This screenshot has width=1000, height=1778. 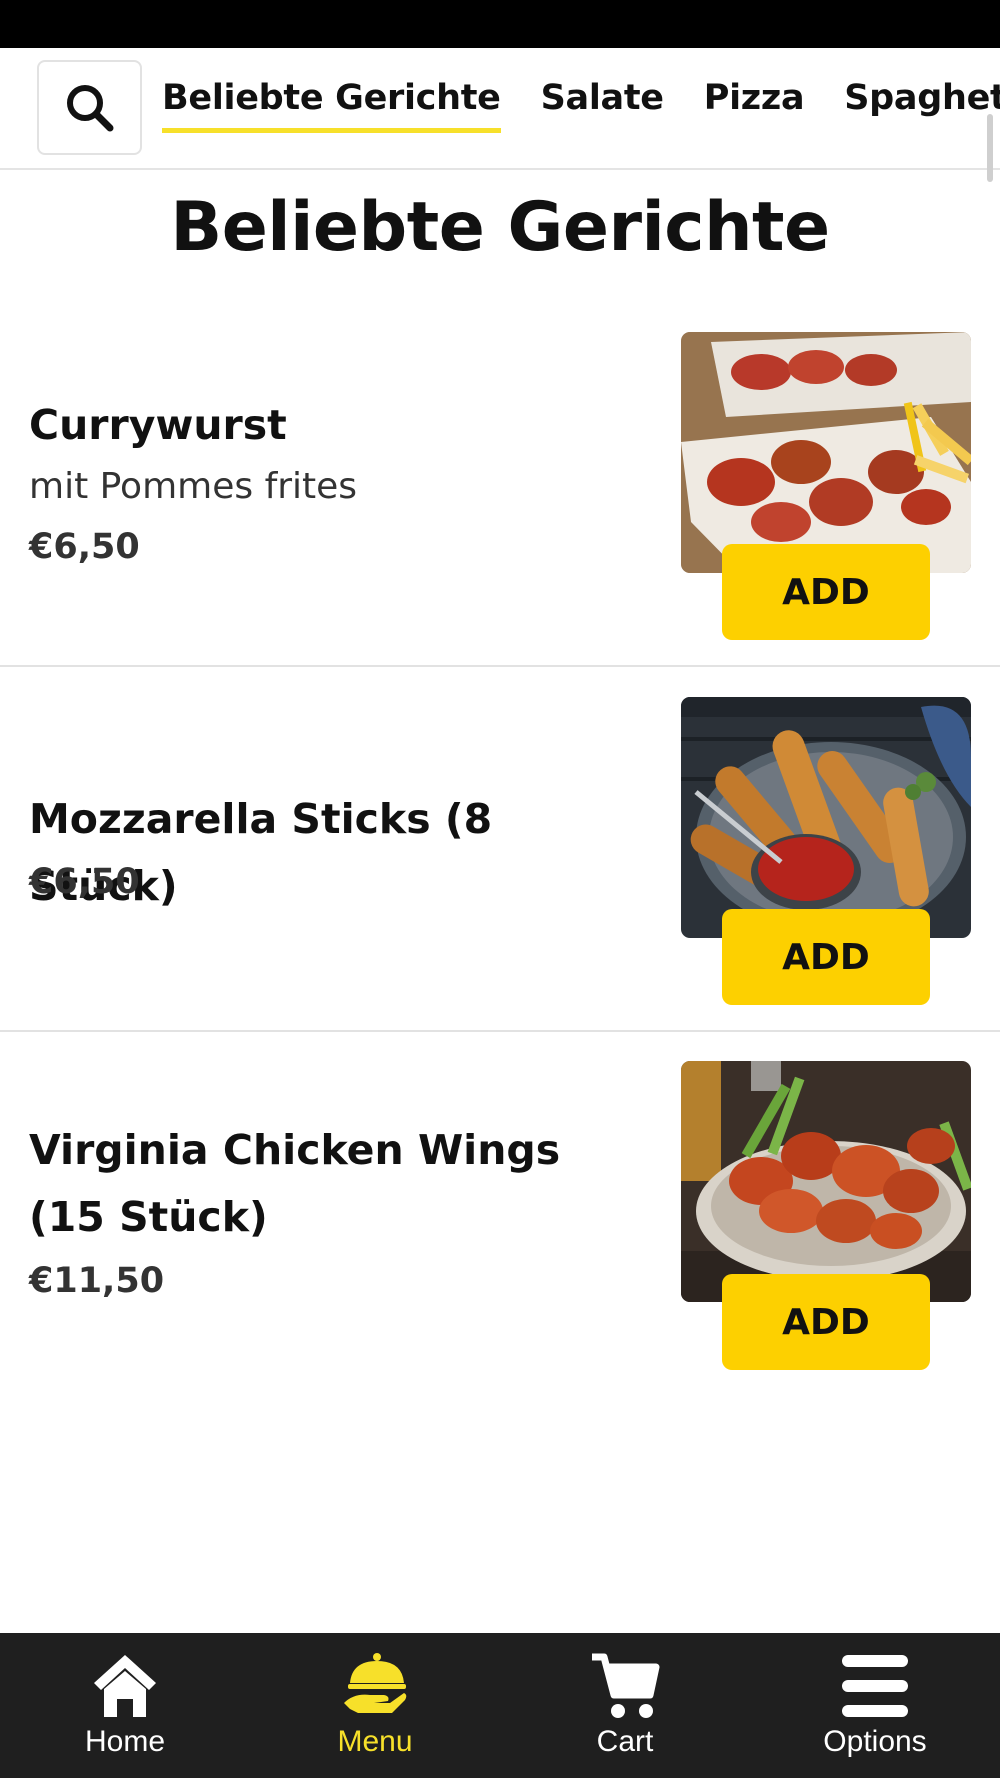 What do you see at coordinates (754, 105) in the screenshot?
I see `tab-pizza: Pizza` at bounding box center [754, 105].